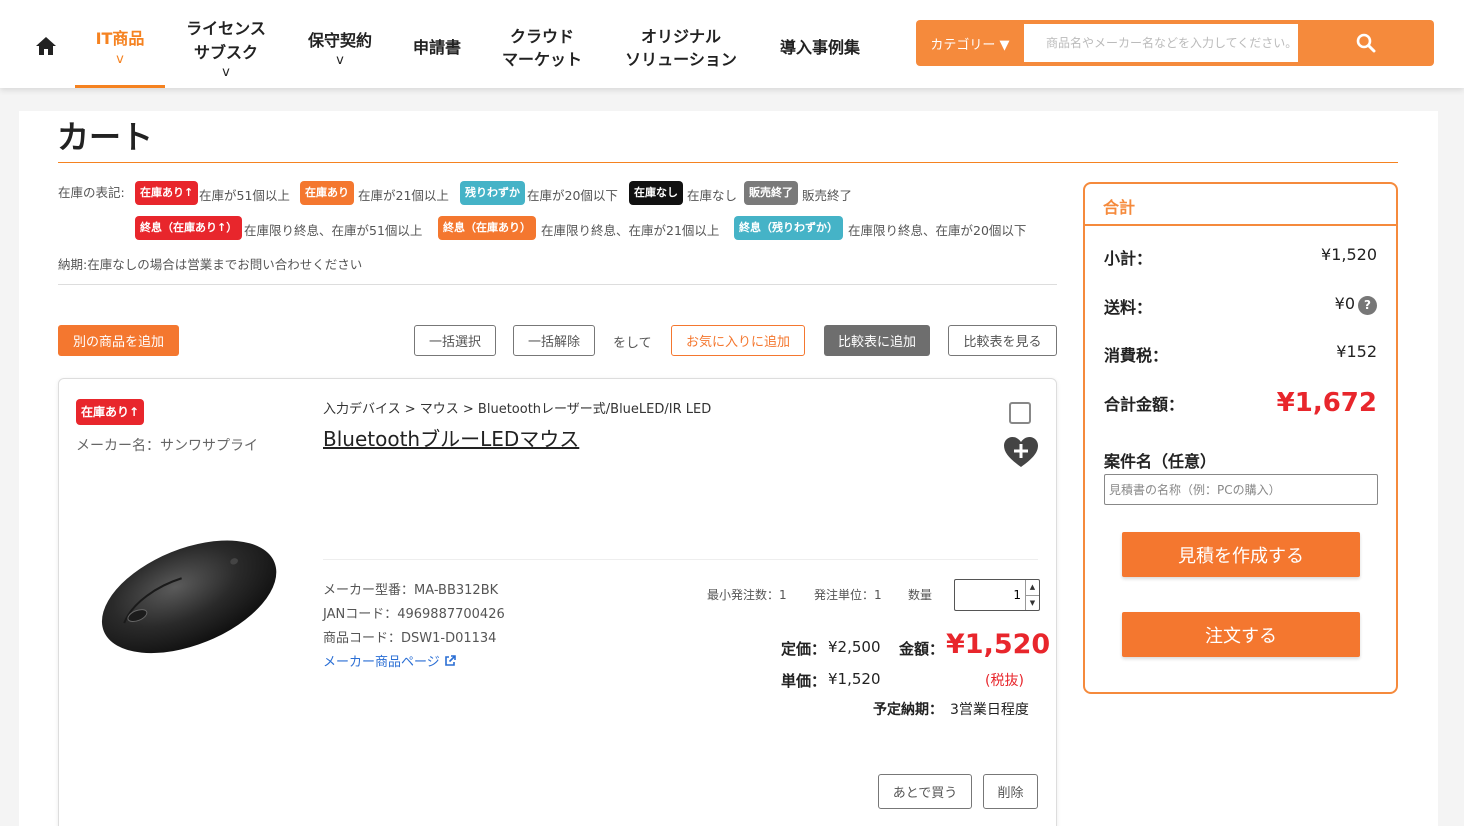 The width and height of the screenshot is (1464, 826). I want to click on shipping-label: 送料：, so click(1128, 307).